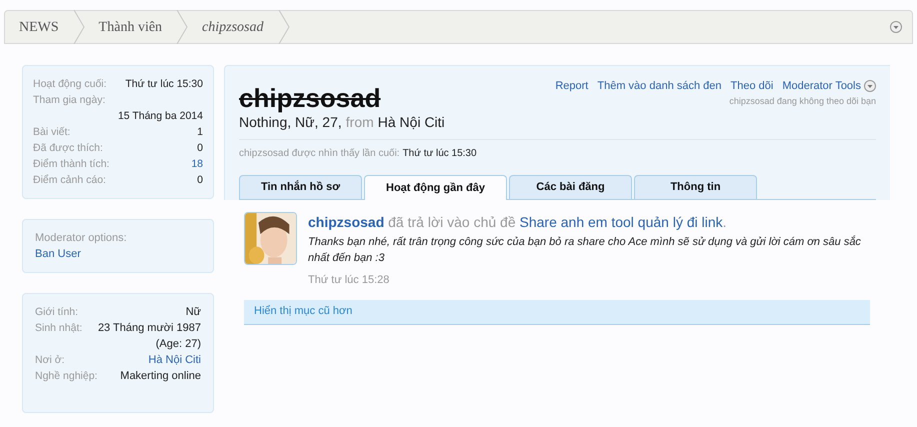 The height and width of the screenshot is (427, 917). Describe the element at coordinates (66, 376) in the screenshot. I see `field-label: Nghề nghiệp:` at that location.